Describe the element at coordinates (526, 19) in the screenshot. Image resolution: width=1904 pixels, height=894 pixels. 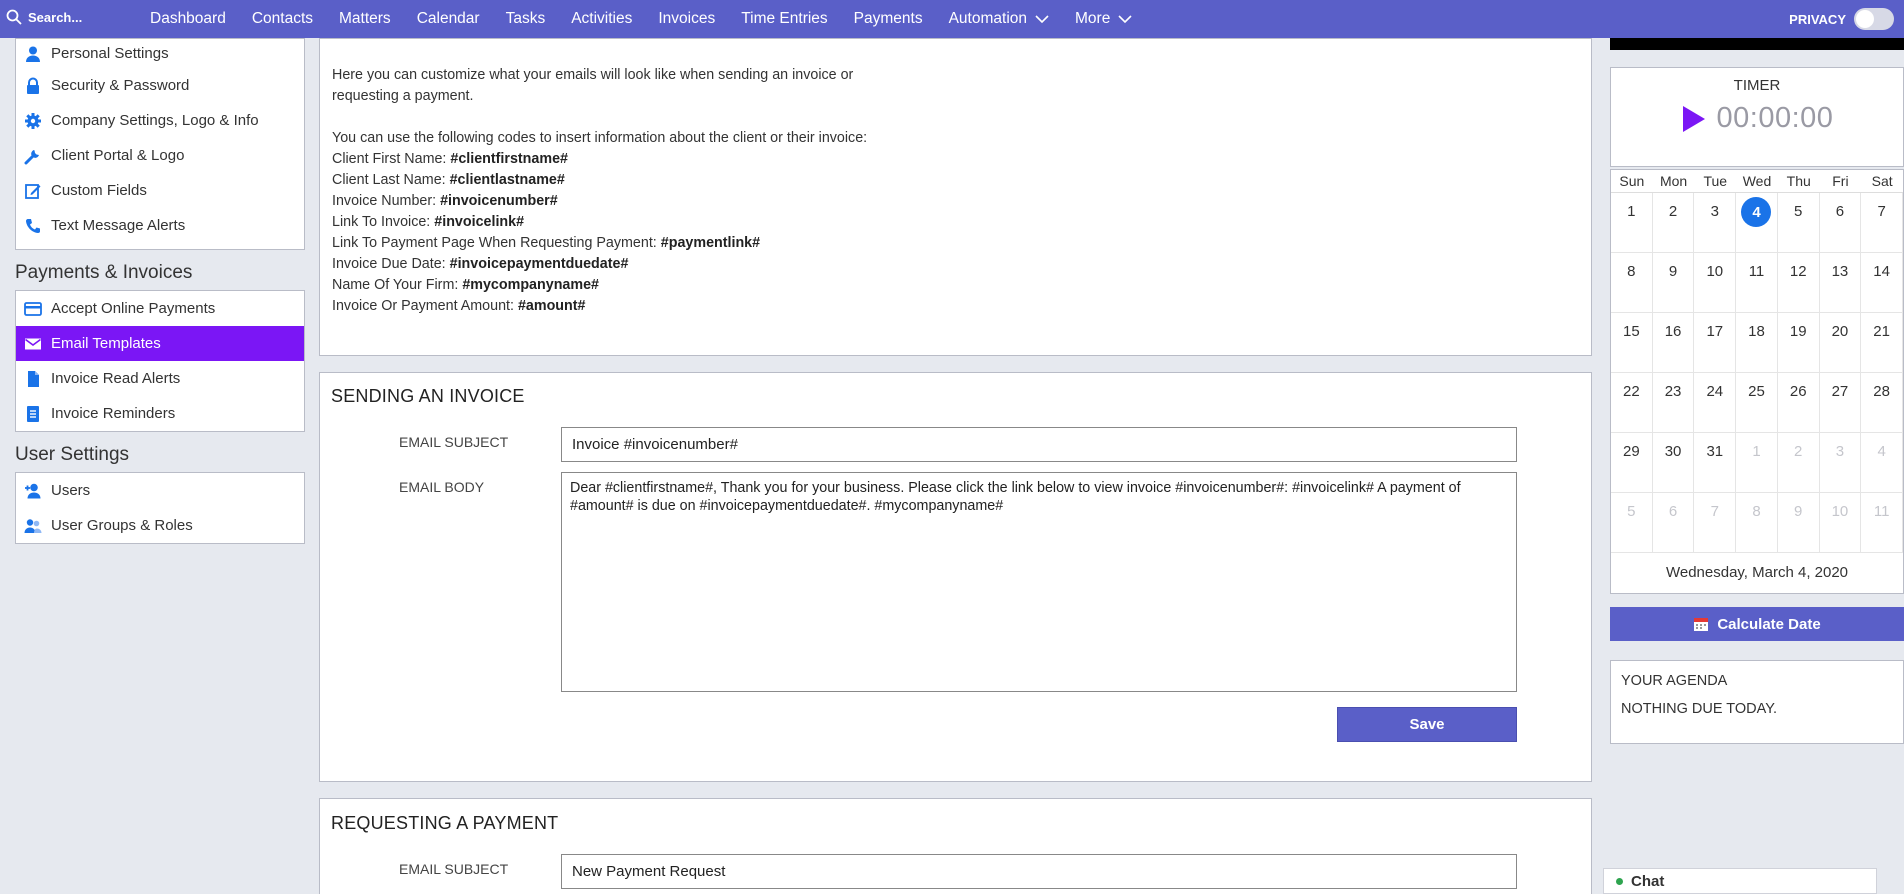
I see `nav-tasks: Tasks` at that location.